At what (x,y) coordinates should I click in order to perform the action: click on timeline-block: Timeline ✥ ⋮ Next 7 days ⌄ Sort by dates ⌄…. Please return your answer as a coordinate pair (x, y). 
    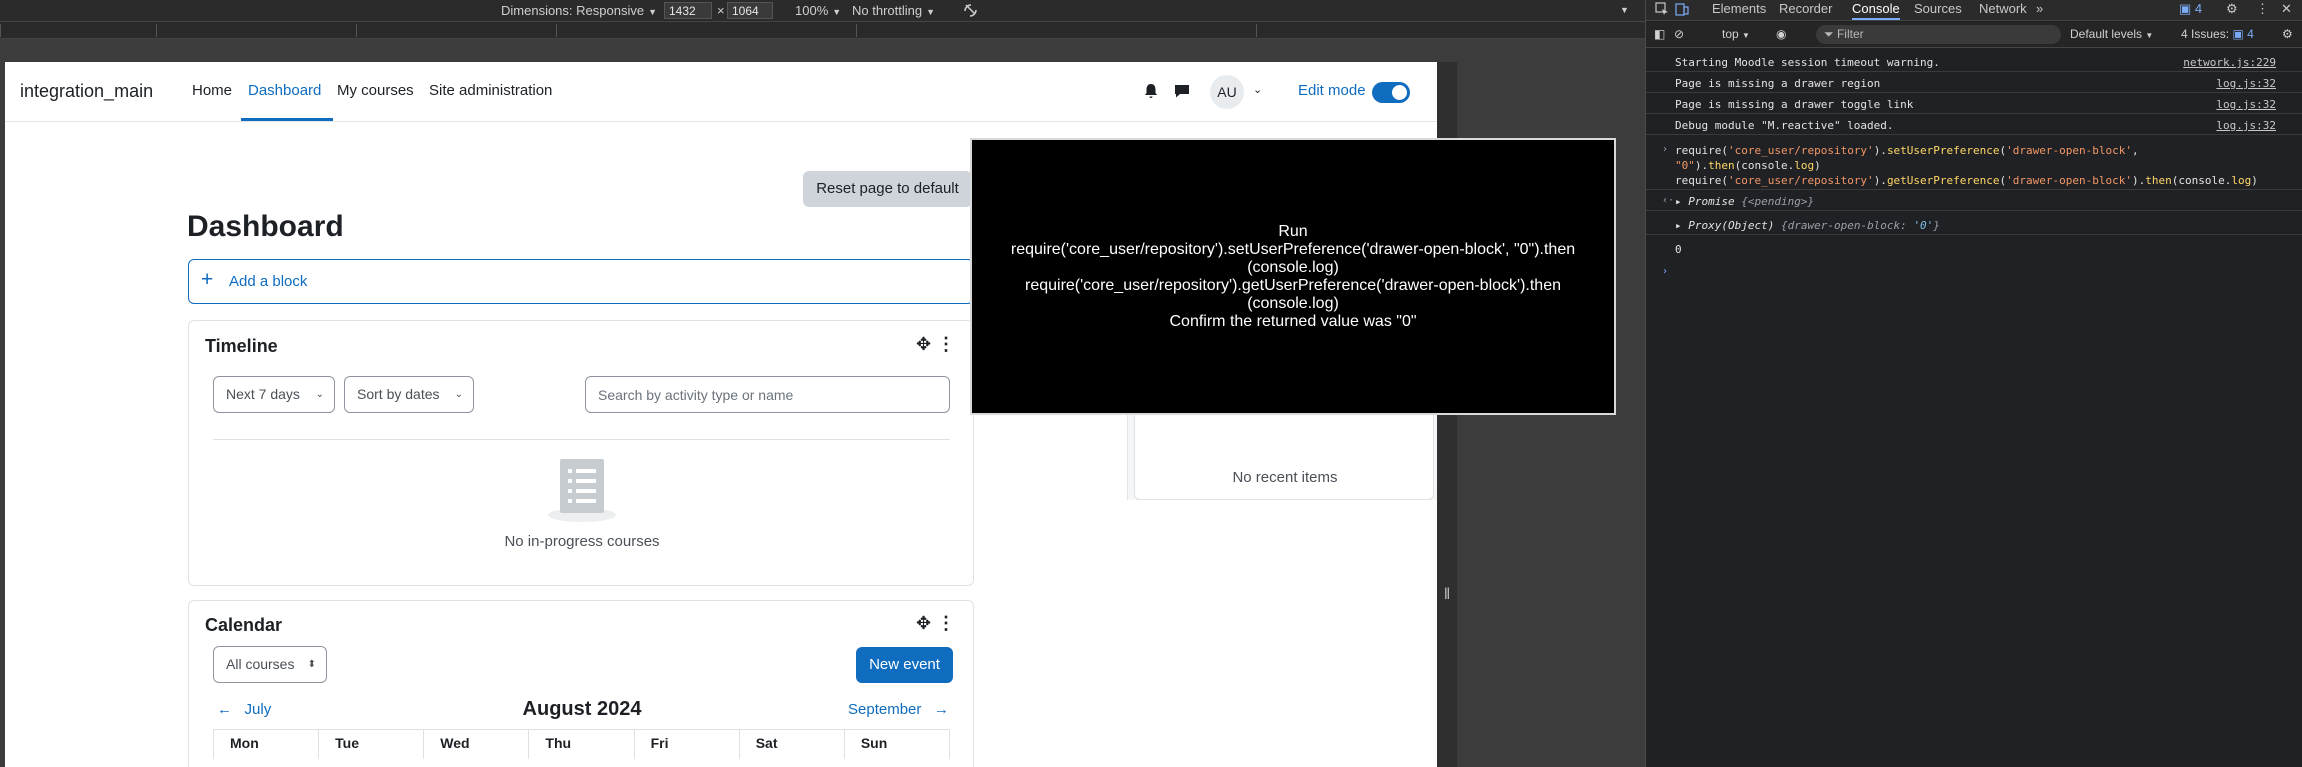
    Looking at the image, I should click on (581, 453).